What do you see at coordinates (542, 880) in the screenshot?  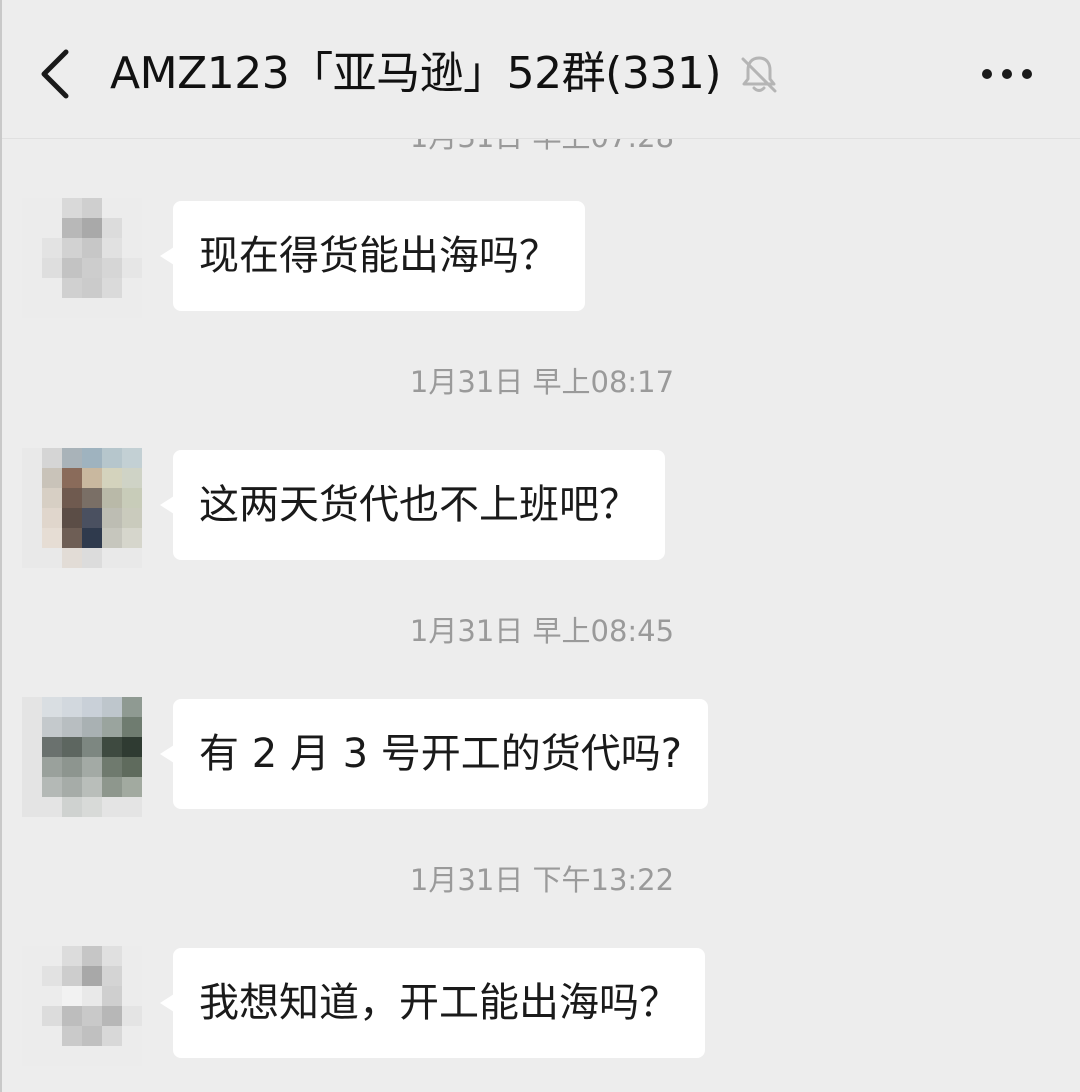 I see `timestamp: 1月31日 下午13:22` at bounding box center [542, 880].